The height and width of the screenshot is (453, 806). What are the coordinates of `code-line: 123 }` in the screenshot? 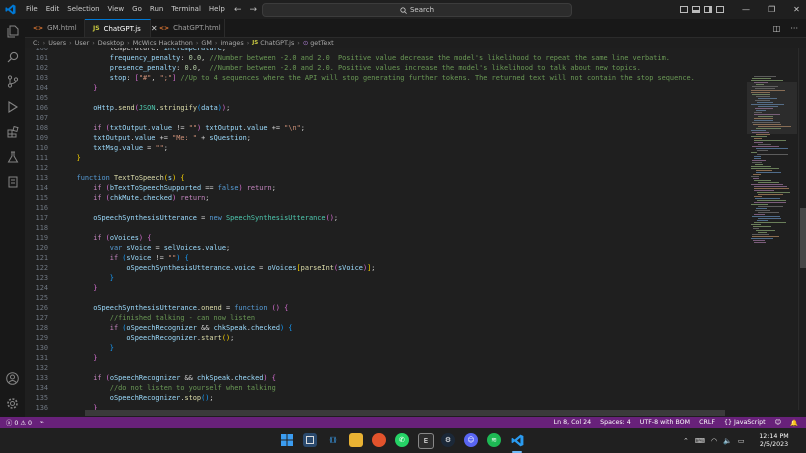 It's located at (385, 278).